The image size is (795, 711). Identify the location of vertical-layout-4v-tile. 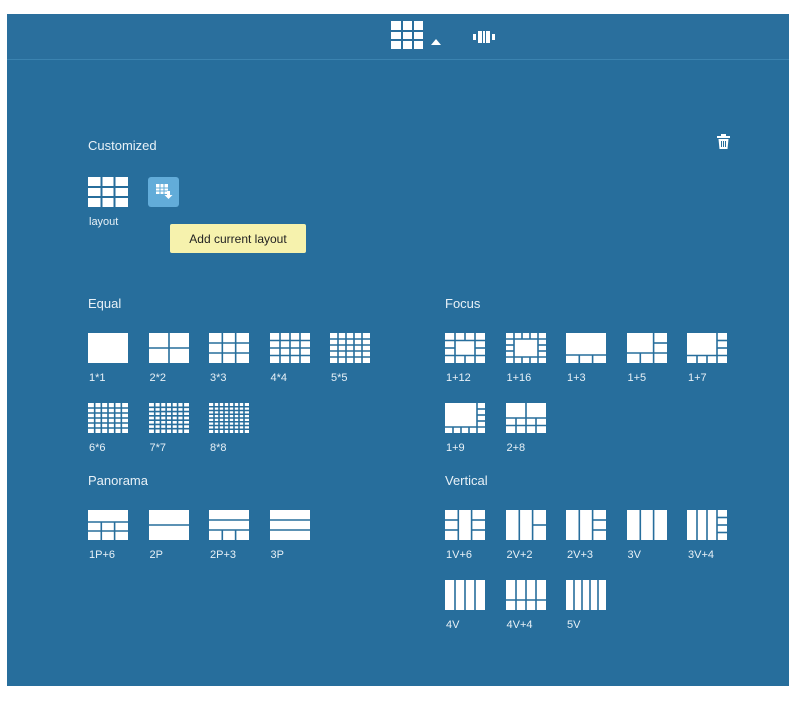
(465, 595).